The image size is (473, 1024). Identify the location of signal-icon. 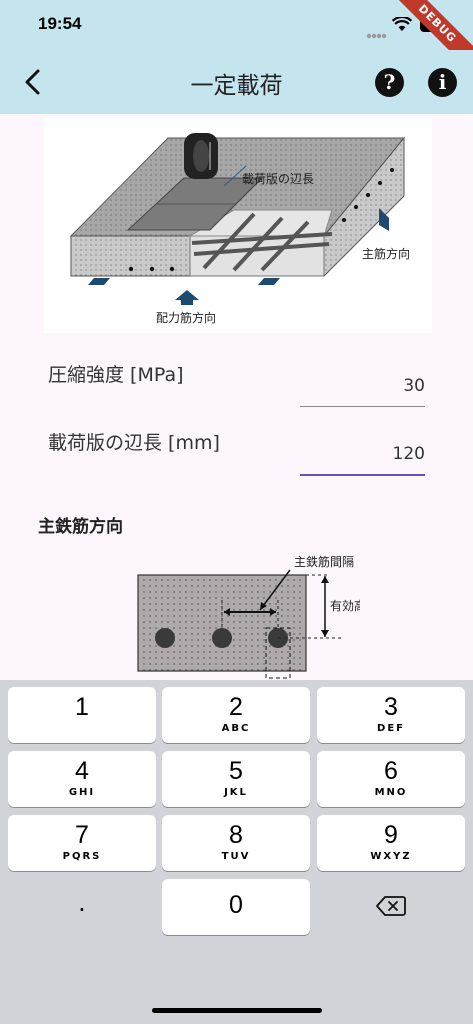
(377, 33).